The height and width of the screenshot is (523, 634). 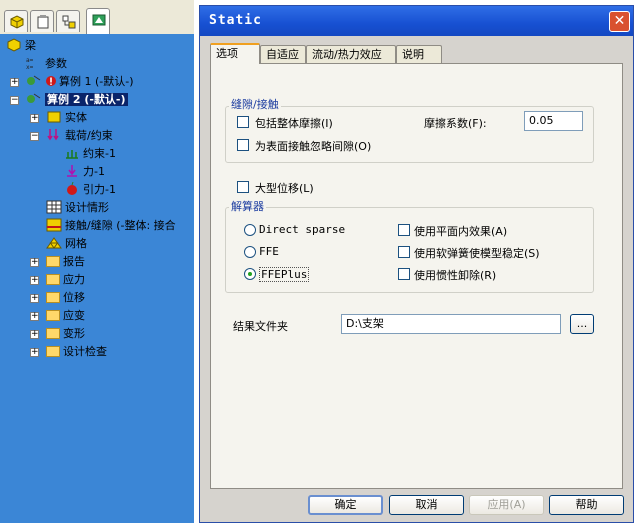 I want to click on tree-node-contact-gaps: 接触/缝隙 (-整体: 接合, so click(x=111, y=226).